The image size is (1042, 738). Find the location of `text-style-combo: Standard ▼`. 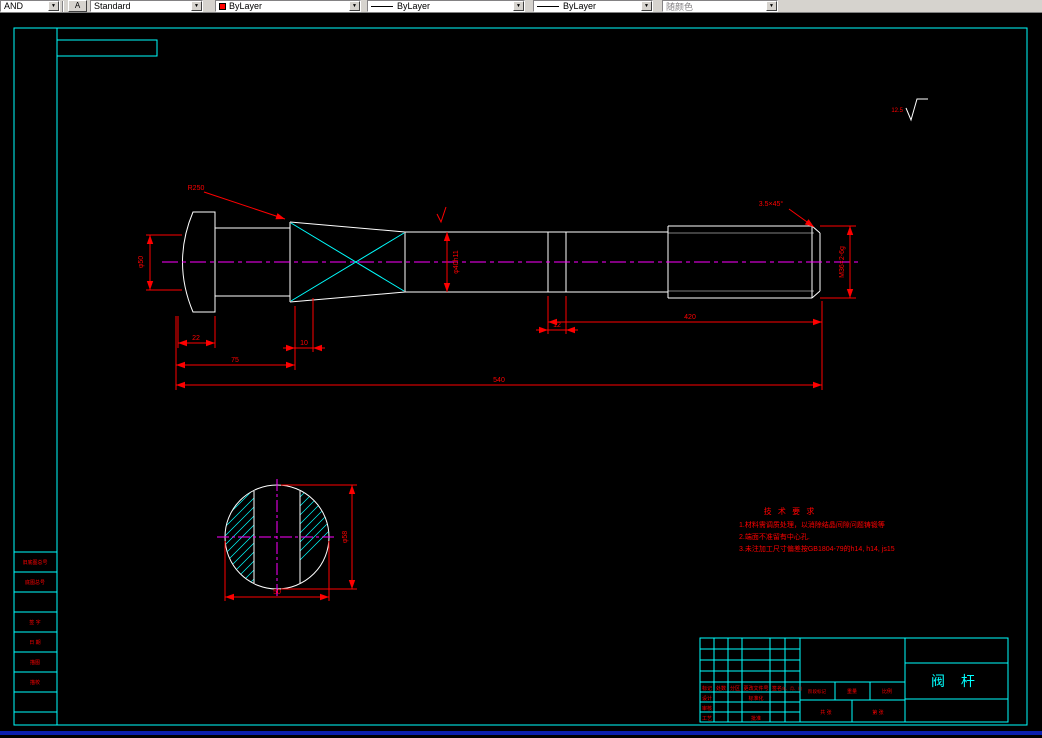

text-style-combo: Standard ▼ is located at coordinates (146, 6).